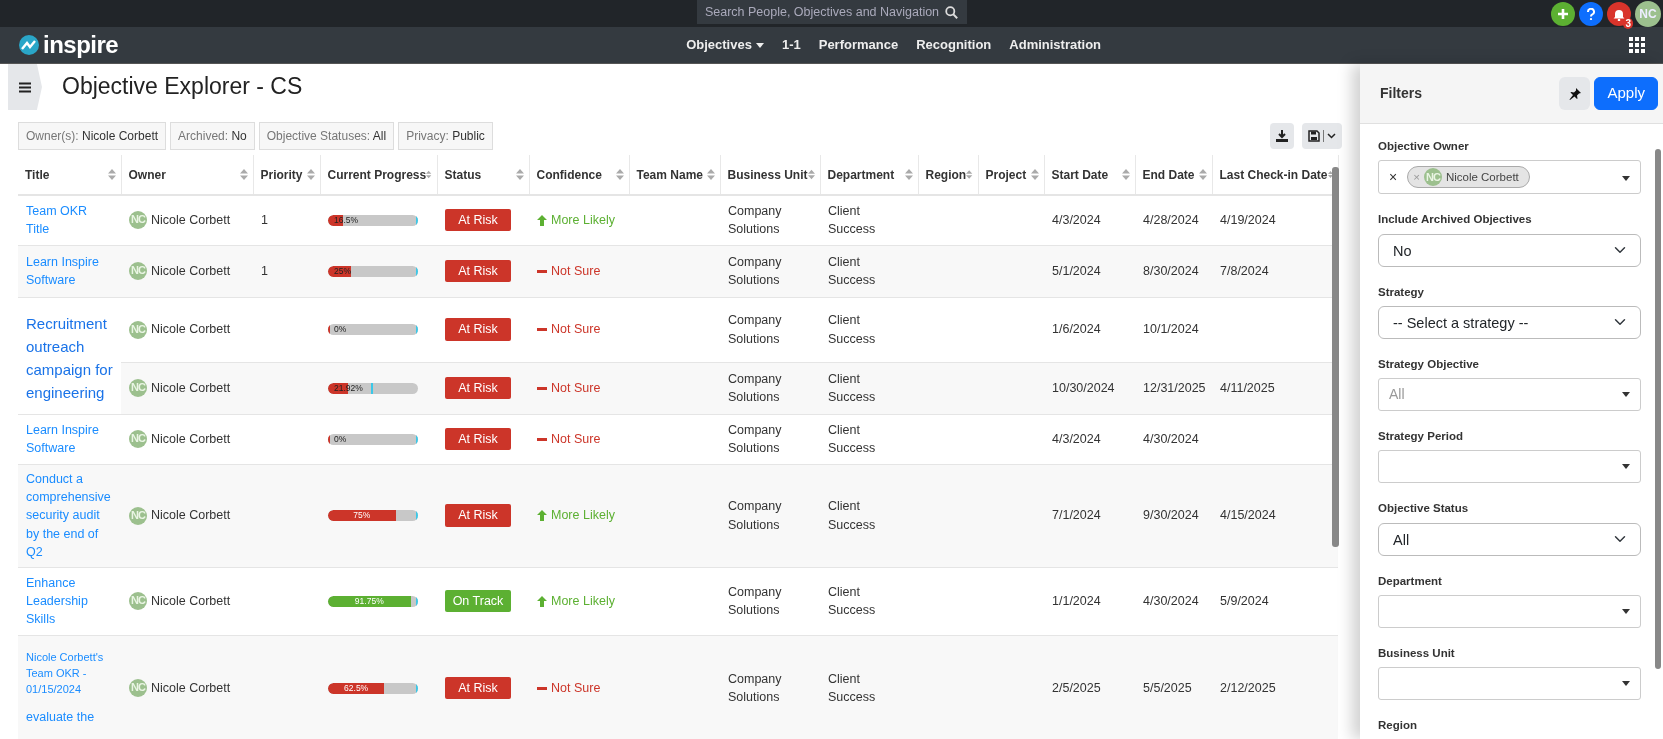 This screenshot has height=739, width=1663. What do you see at coordinates (1248, 688) in the screenshot?
I see `date-cell: 2/12/2025` at bounding box center [1248, 688].